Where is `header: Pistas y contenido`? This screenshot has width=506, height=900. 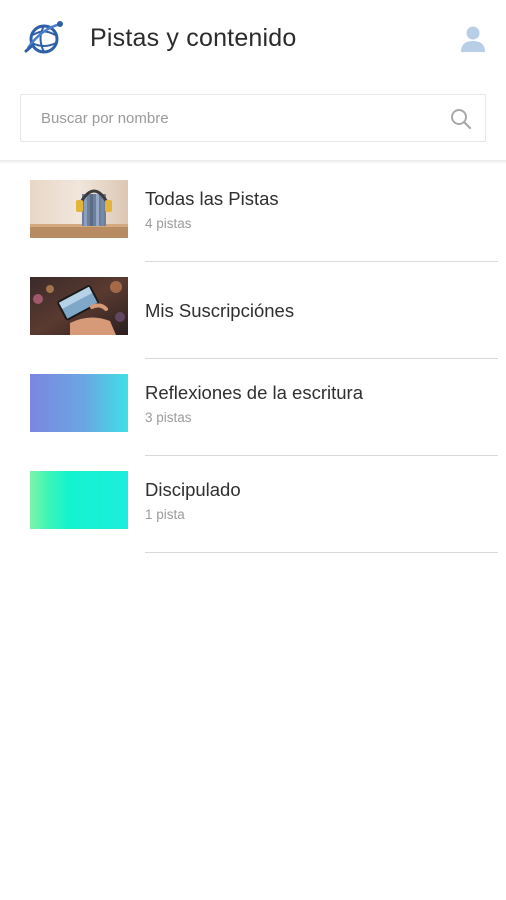
header: Pistas y contenido is located at coordinates (253, 39).